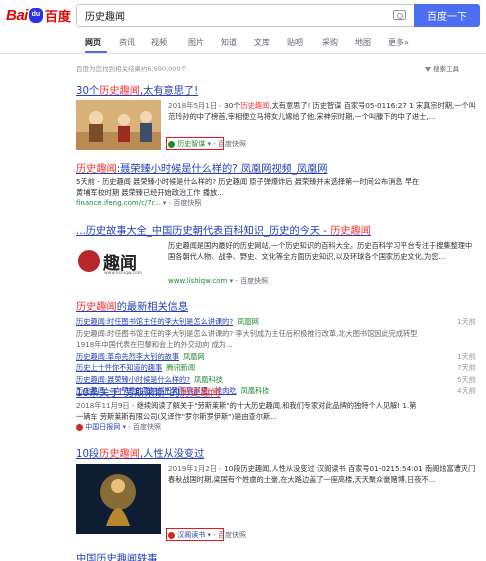  I want to click on result-1-source: 历史智谋 ▾ - 百度快照, so click(207, 144).